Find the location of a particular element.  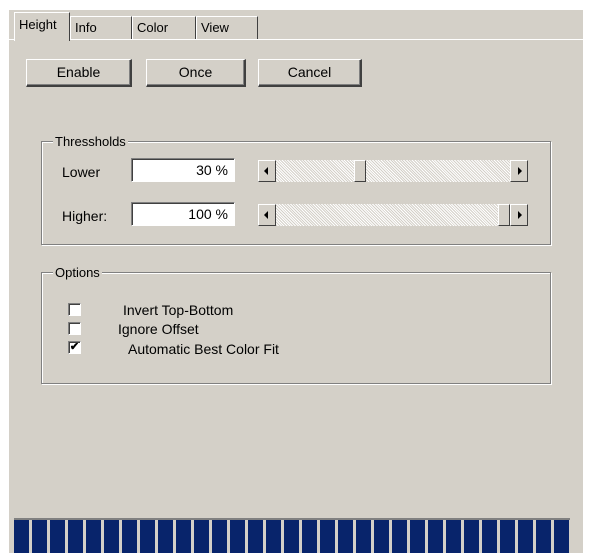

tab-info-label: Info is located at coordinates (86, 27).